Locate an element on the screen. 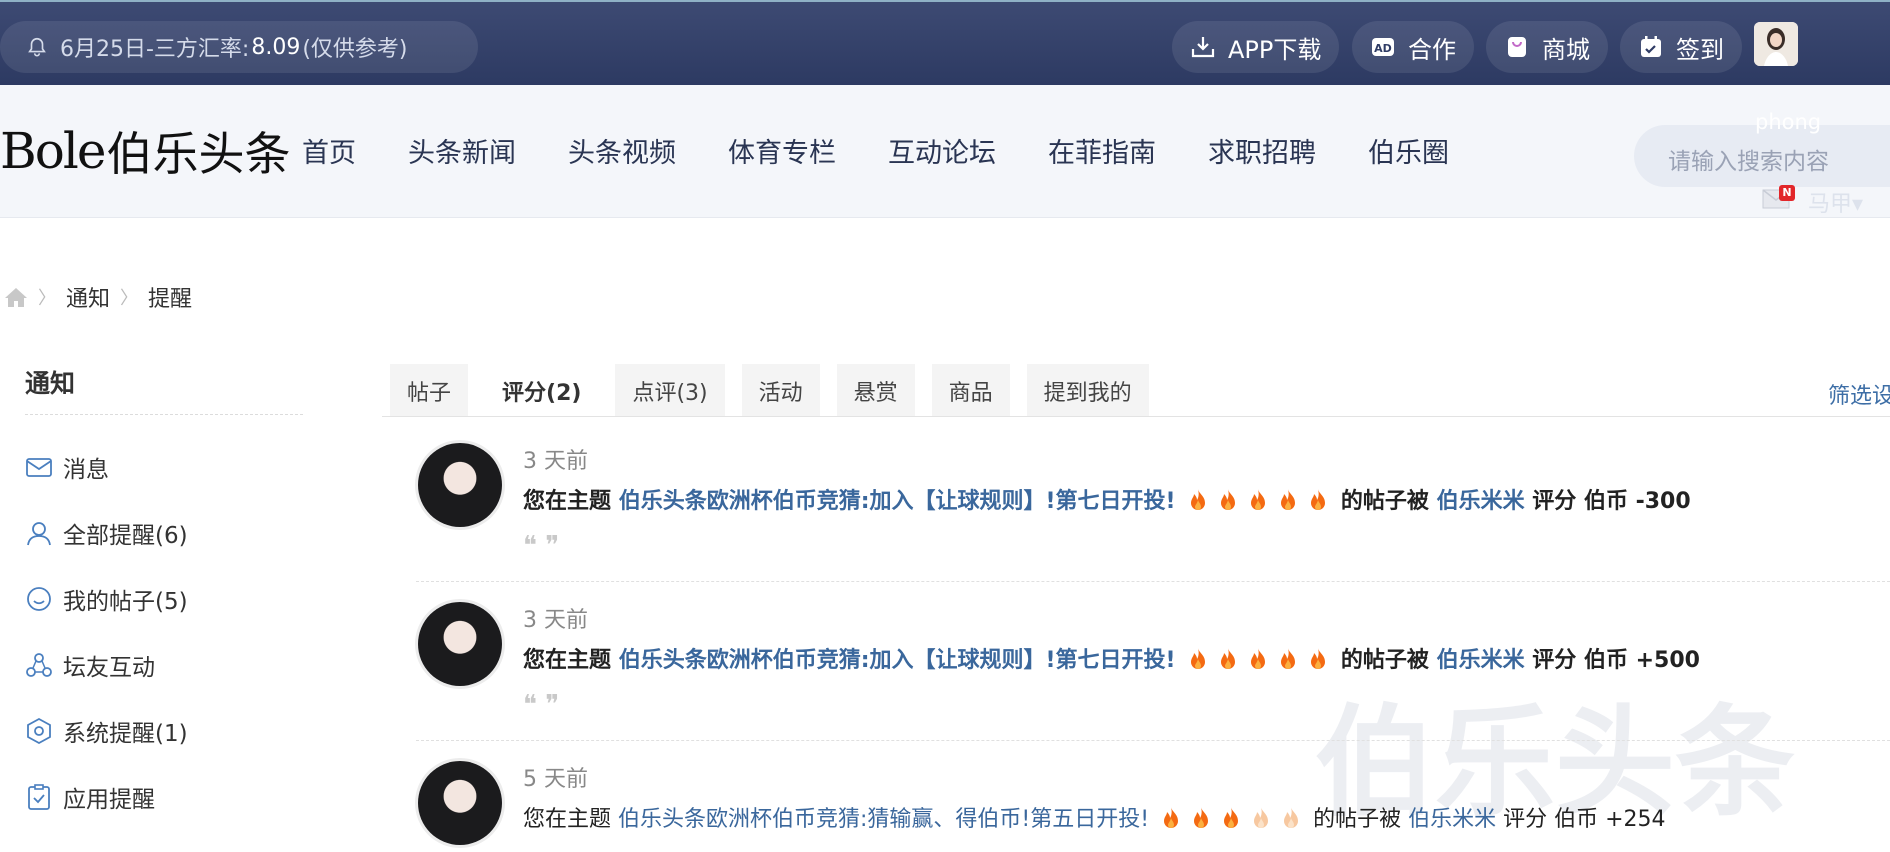  chat-bubble-icon is located at coordinates (39, 599).